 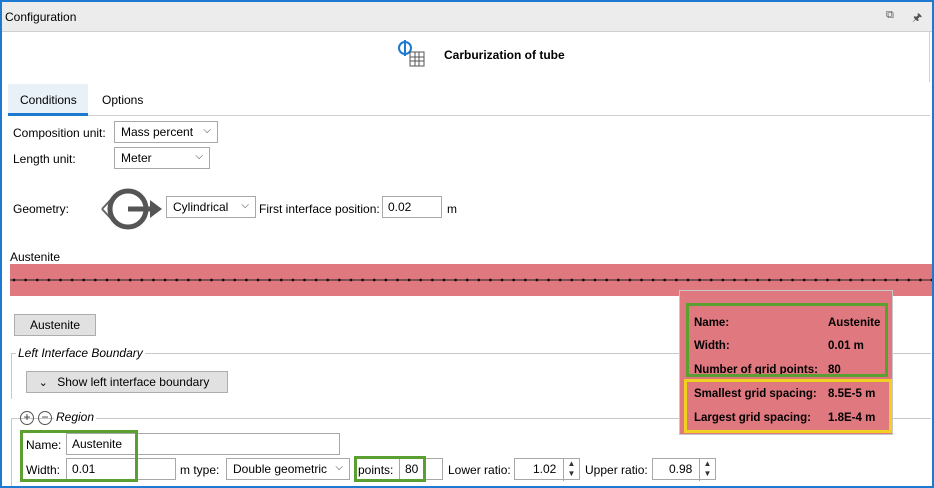 What do you see at coordinates (376, 470) in the screenshot?
I see `points-label: points:` at bounding box center [376, 470].